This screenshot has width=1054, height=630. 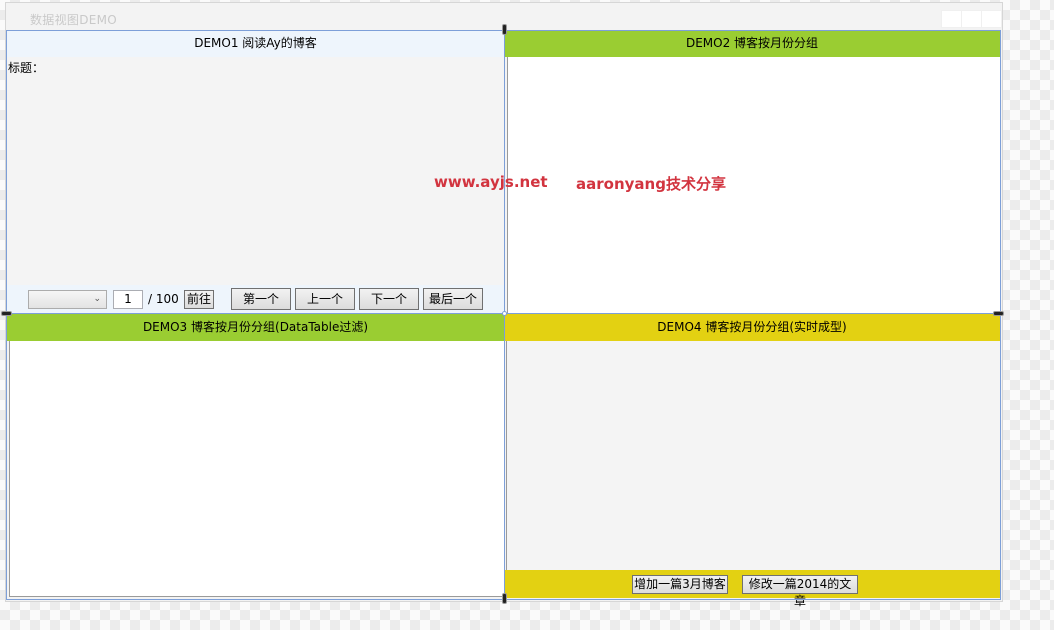 What do you see at coordinates (800, 591) in the screenshot?
I see `modify-2014-article-button: 修改一篇2014的文章` at bounding box center [800, 591].